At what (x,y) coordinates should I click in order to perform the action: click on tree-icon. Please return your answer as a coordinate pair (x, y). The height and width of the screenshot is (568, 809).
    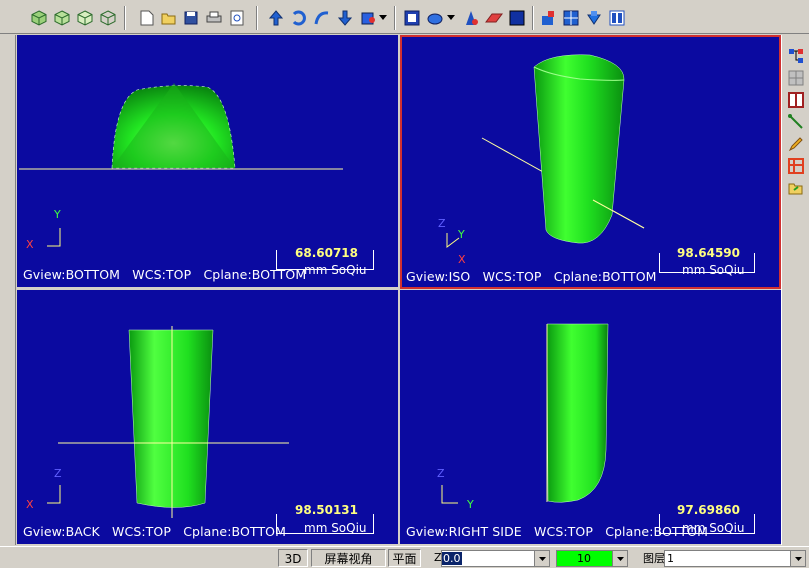
    Looking at the image, I should click on (796, 56).